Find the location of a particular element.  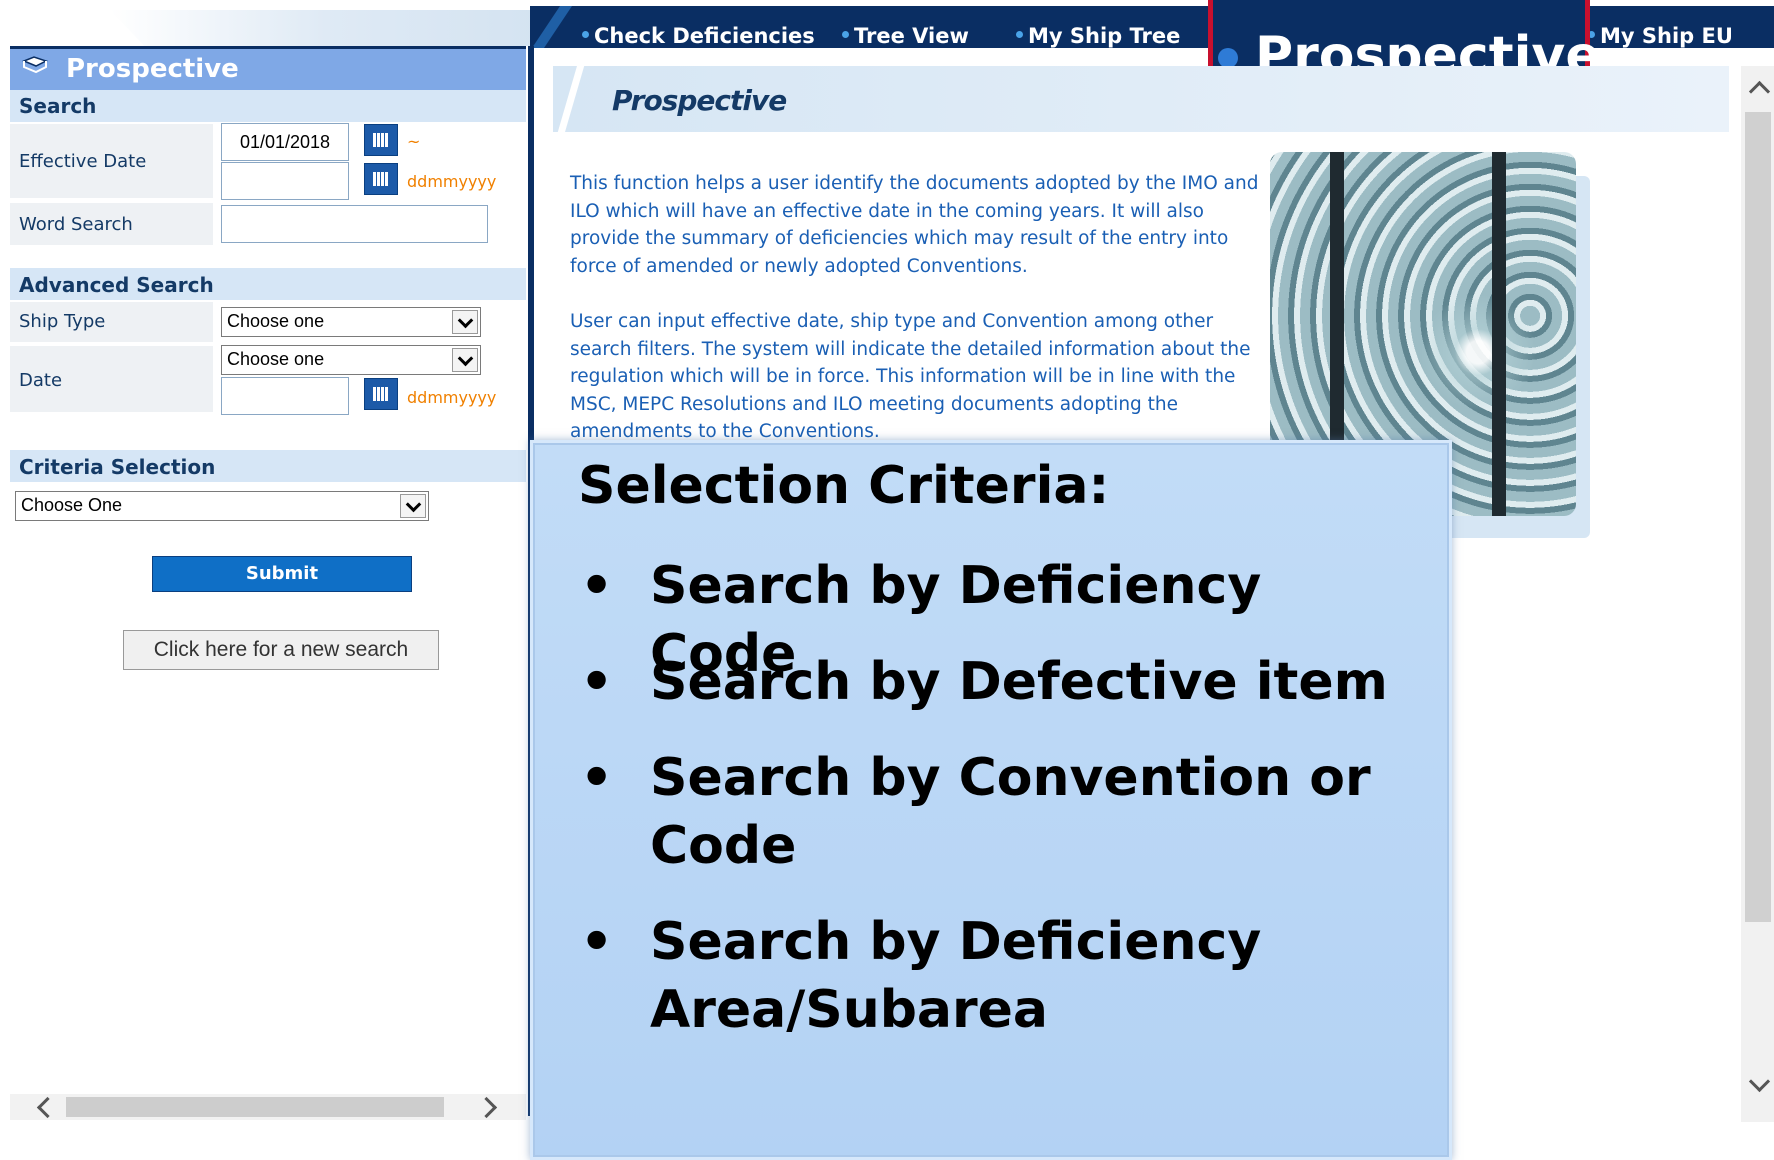

submit-button: Submit is located at coordinates (282, 574).